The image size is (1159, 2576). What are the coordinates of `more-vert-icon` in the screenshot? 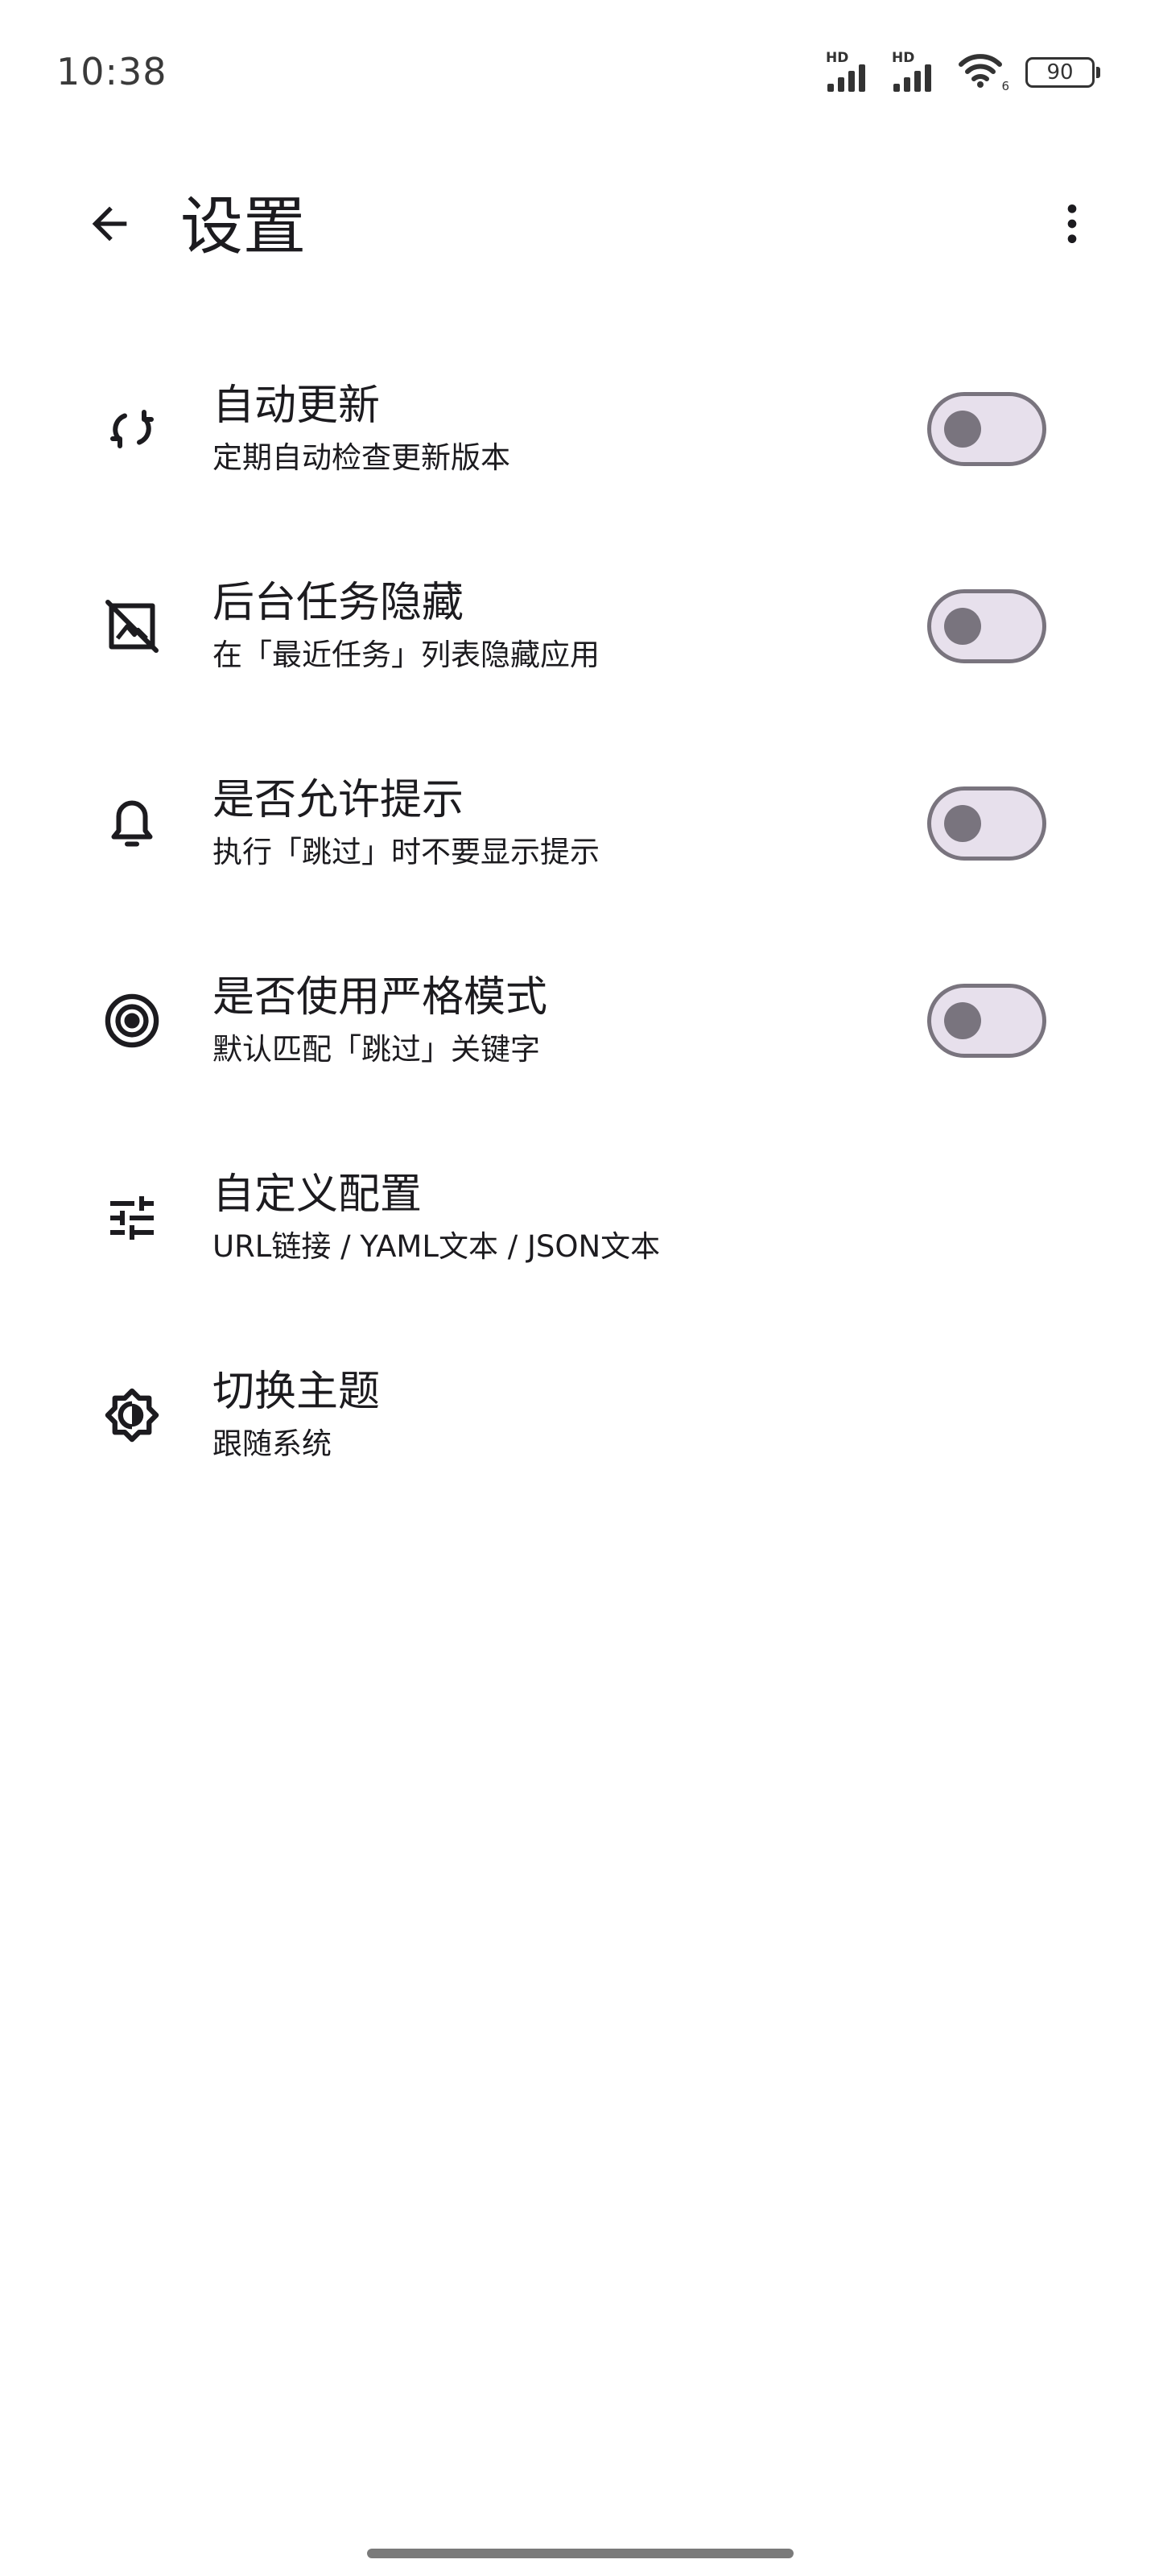 It's located at (1072, 223).